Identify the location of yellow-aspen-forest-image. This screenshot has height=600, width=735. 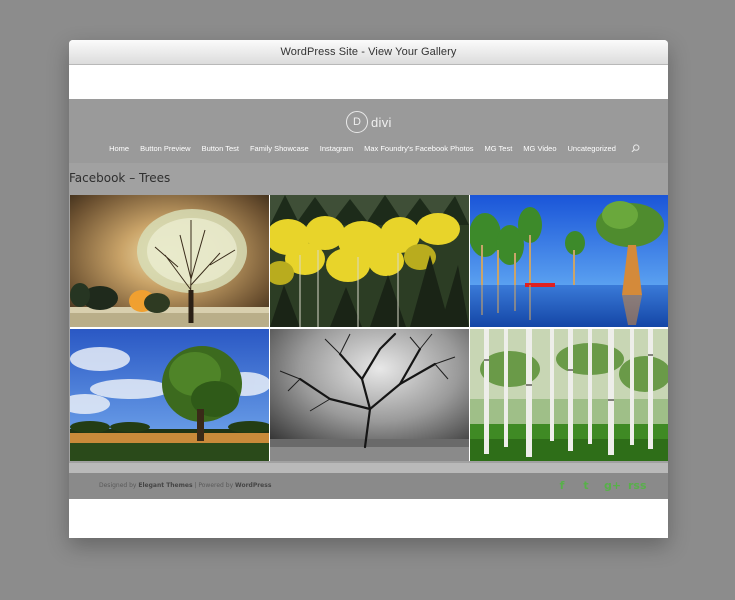
(369, 261).